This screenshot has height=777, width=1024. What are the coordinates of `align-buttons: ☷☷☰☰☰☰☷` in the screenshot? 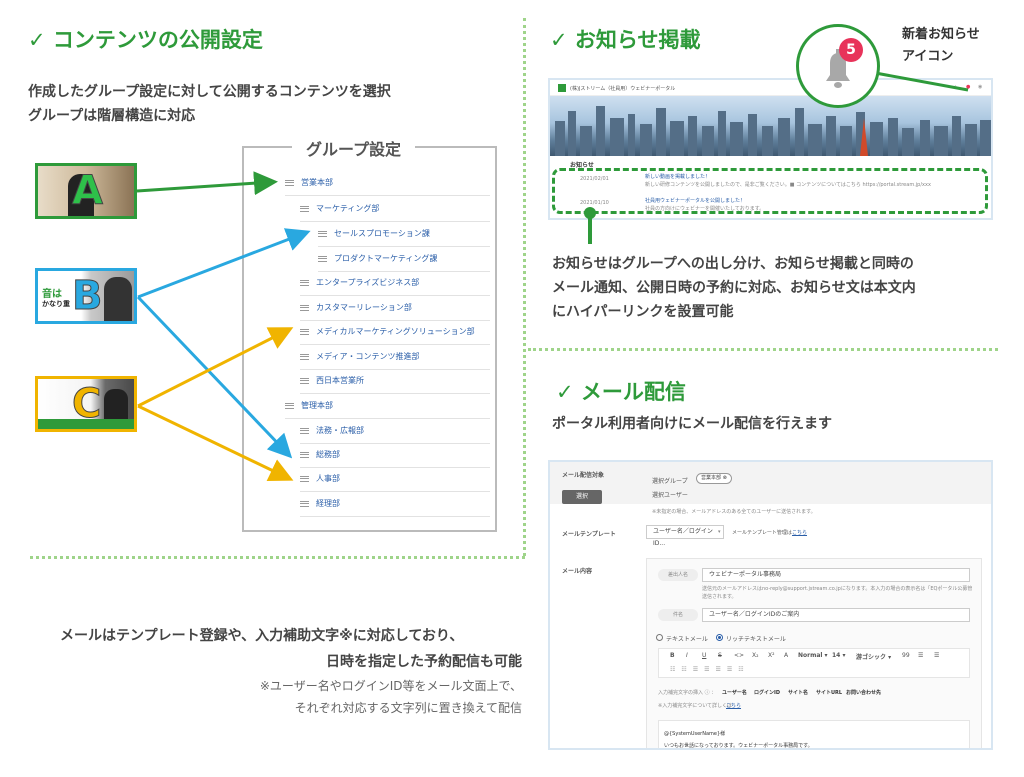 It's located at (710, 669).